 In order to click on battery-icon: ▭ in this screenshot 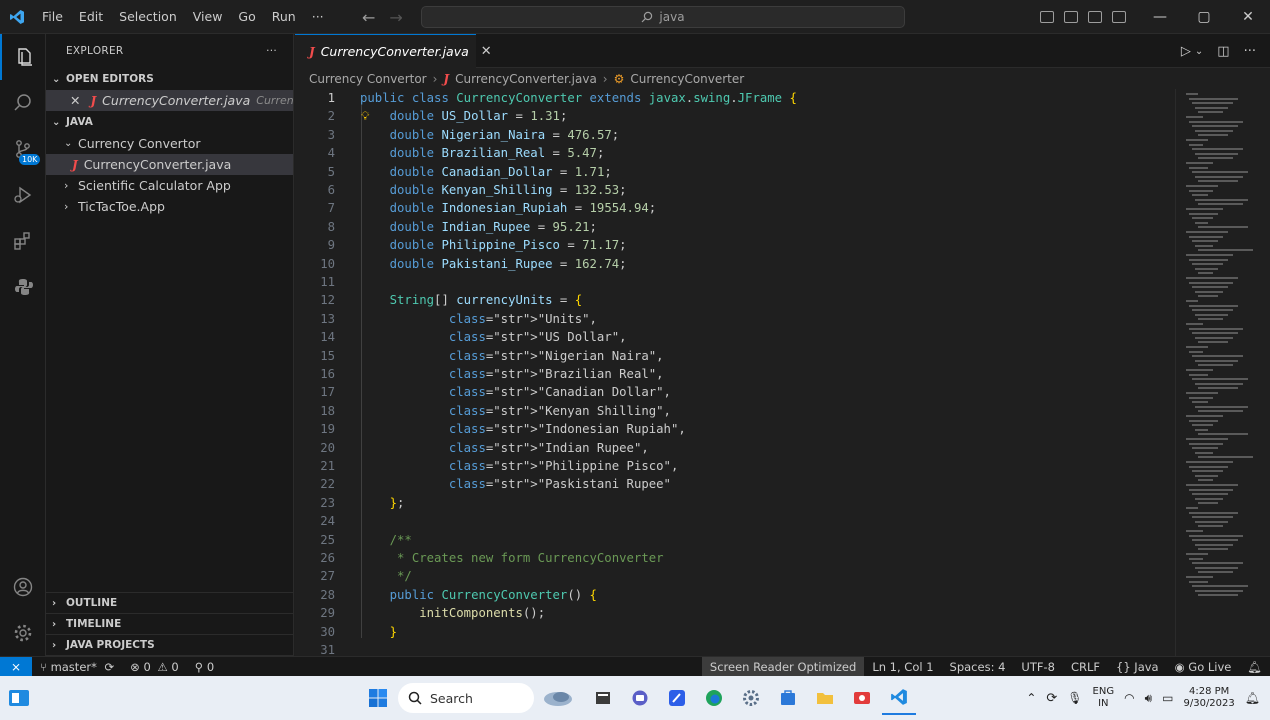, I will do `click(1167, 698)`.